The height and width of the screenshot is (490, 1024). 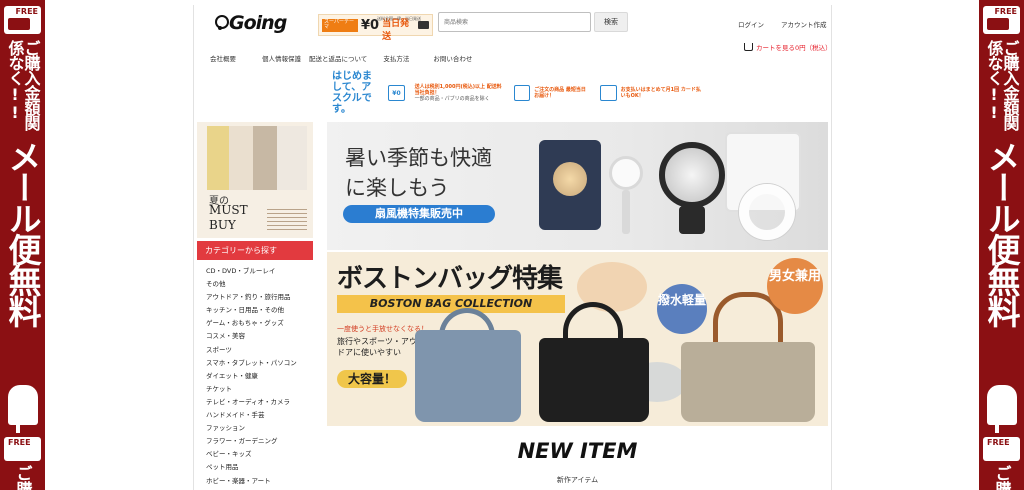 What do you see at coordinates (424, 25) in the screenshot?
I see `truck-icon` at bounding box center [424, 25].